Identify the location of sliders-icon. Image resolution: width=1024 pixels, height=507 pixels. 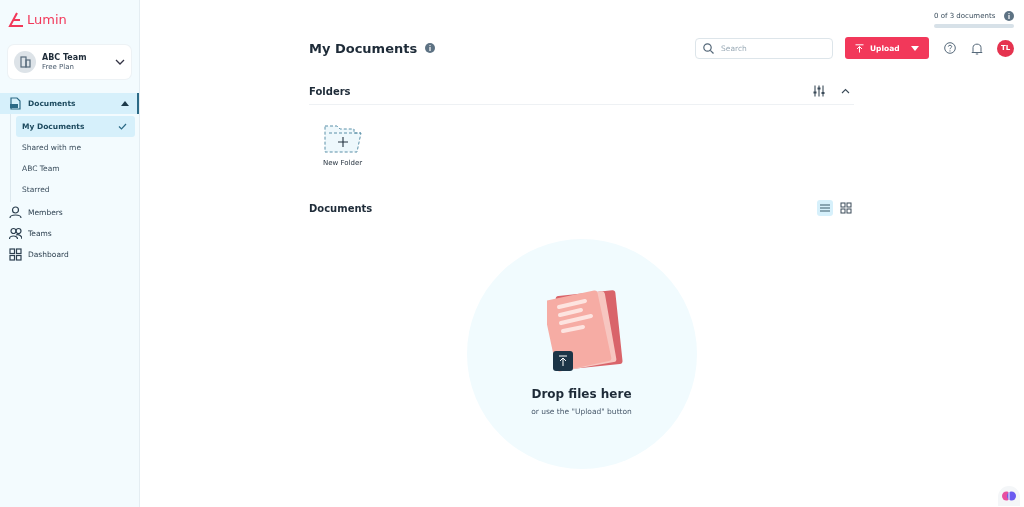
(819, 91).